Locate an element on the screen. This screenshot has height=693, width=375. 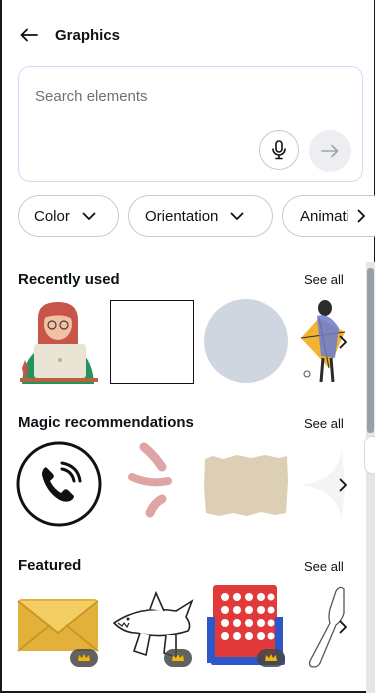
back-button is located at coordinates (29, 35).